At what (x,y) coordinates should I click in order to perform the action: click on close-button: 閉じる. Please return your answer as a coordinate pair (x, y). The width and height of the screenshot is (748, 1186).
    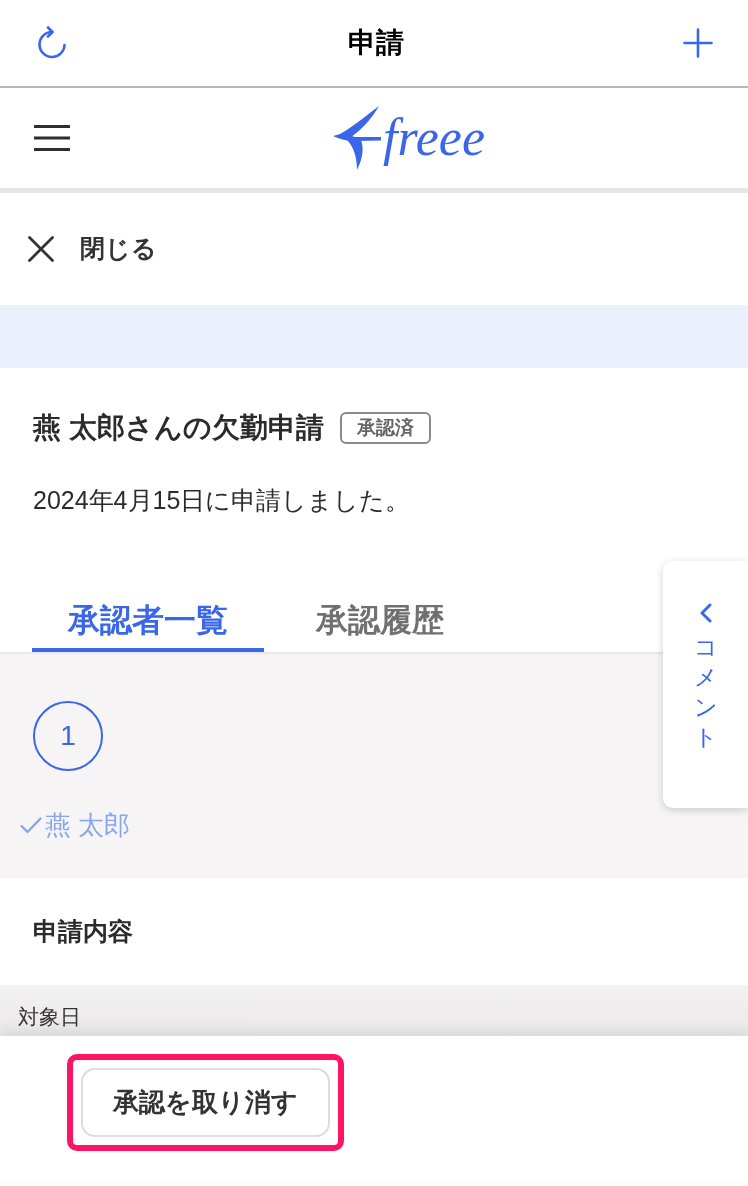
    Looking at the image, I should click on (92, 249).